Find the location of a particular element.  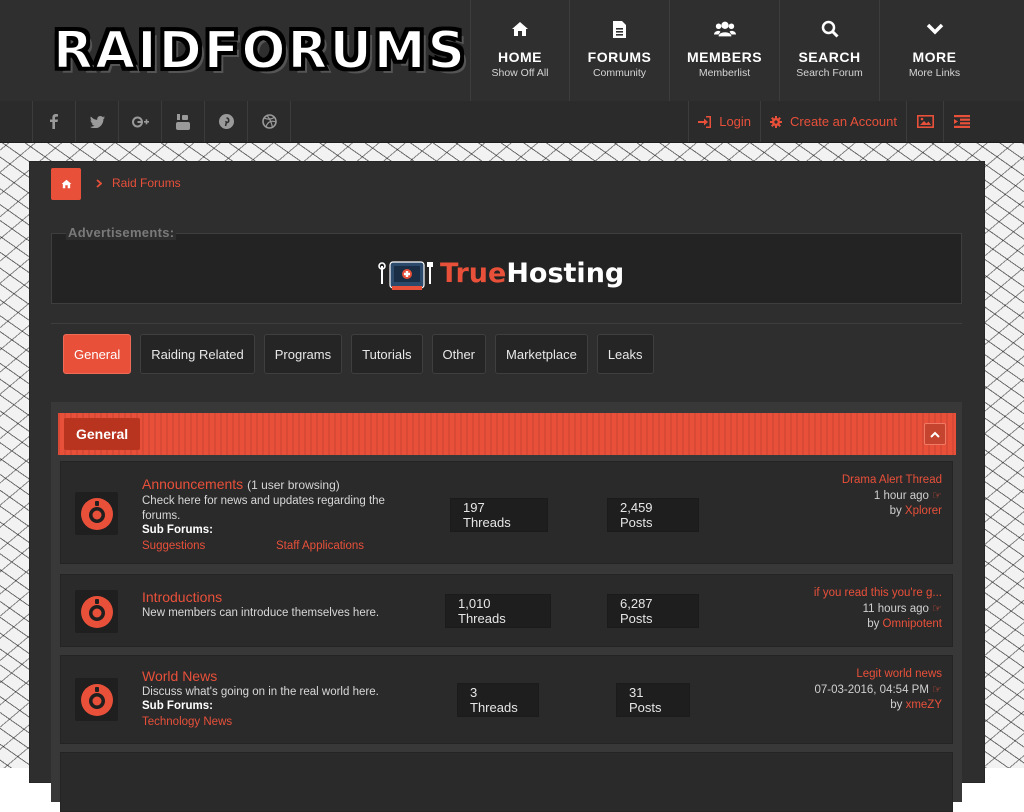

subforum-link-technology-news: Technology News is located at coordinates (187, 722).